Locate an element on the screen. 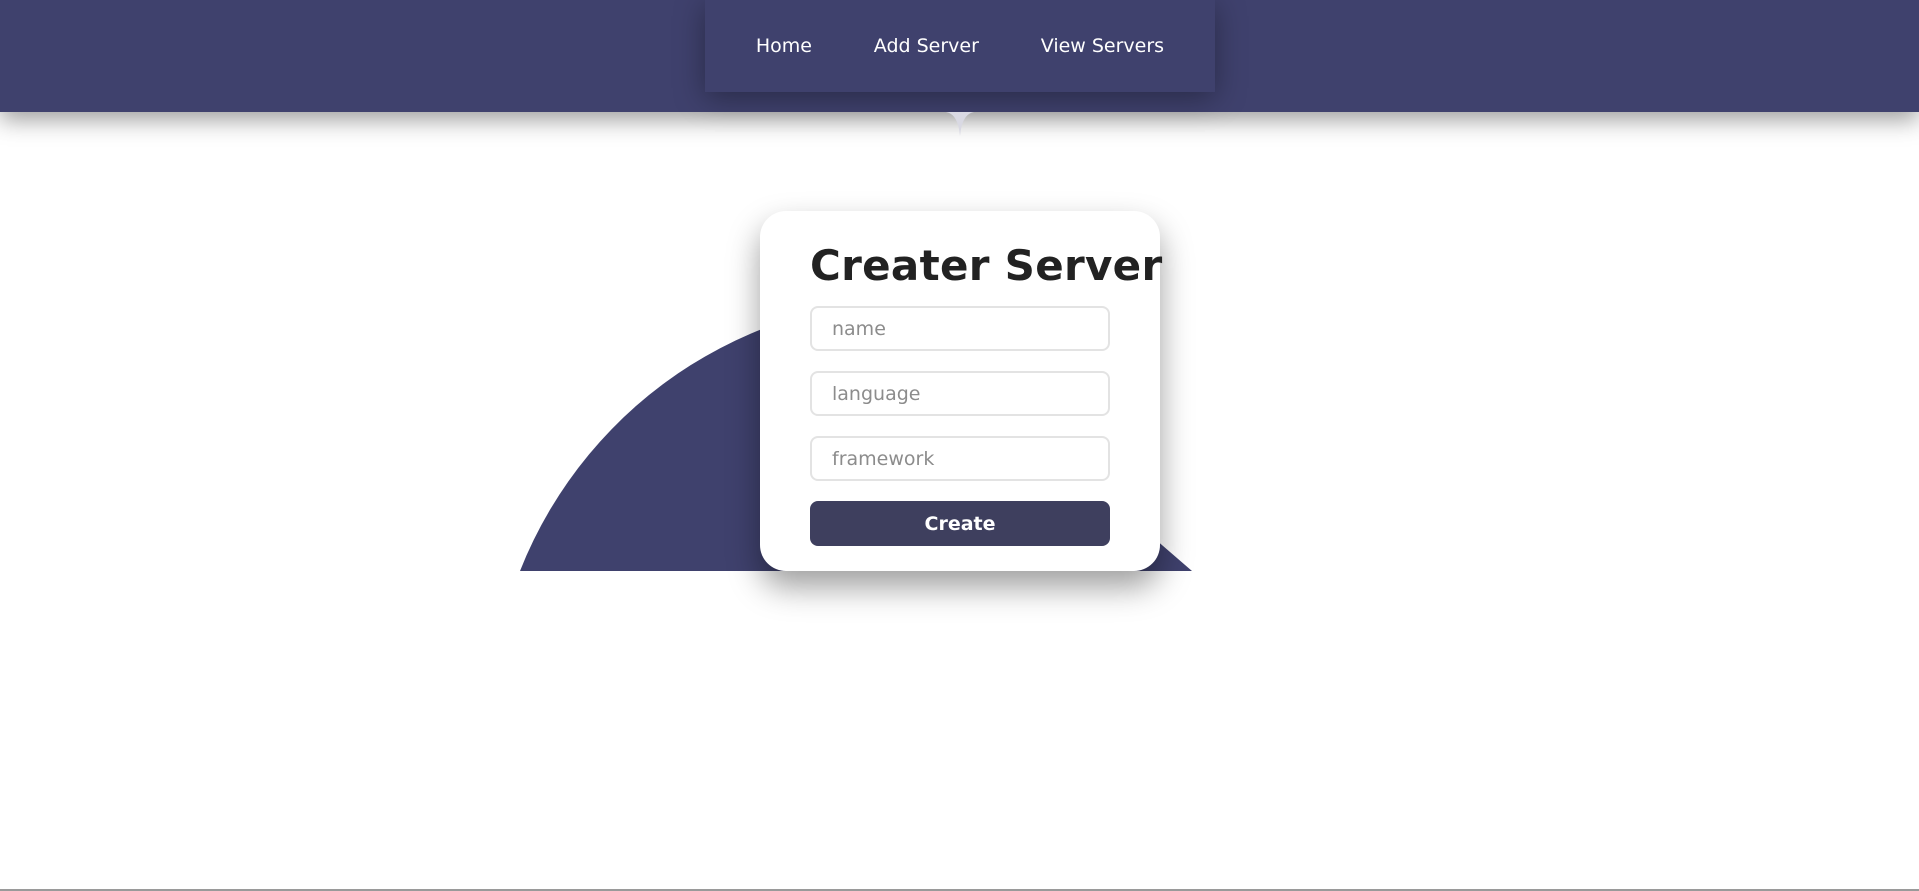 Image resolution: width=1919 pixels, height=891 pixels. nav-add-server: Add Server is located at coordinates (926, 46).